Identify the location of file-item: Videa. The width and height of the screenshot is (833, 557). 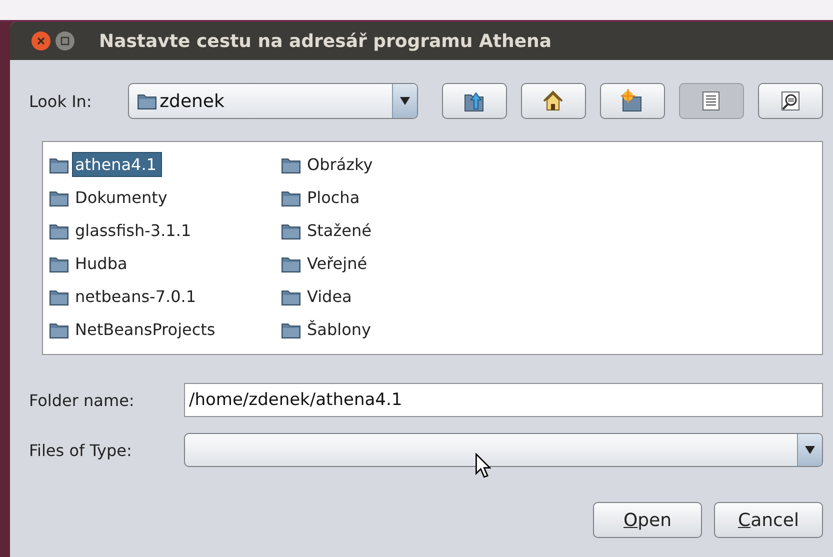
(331, 296).